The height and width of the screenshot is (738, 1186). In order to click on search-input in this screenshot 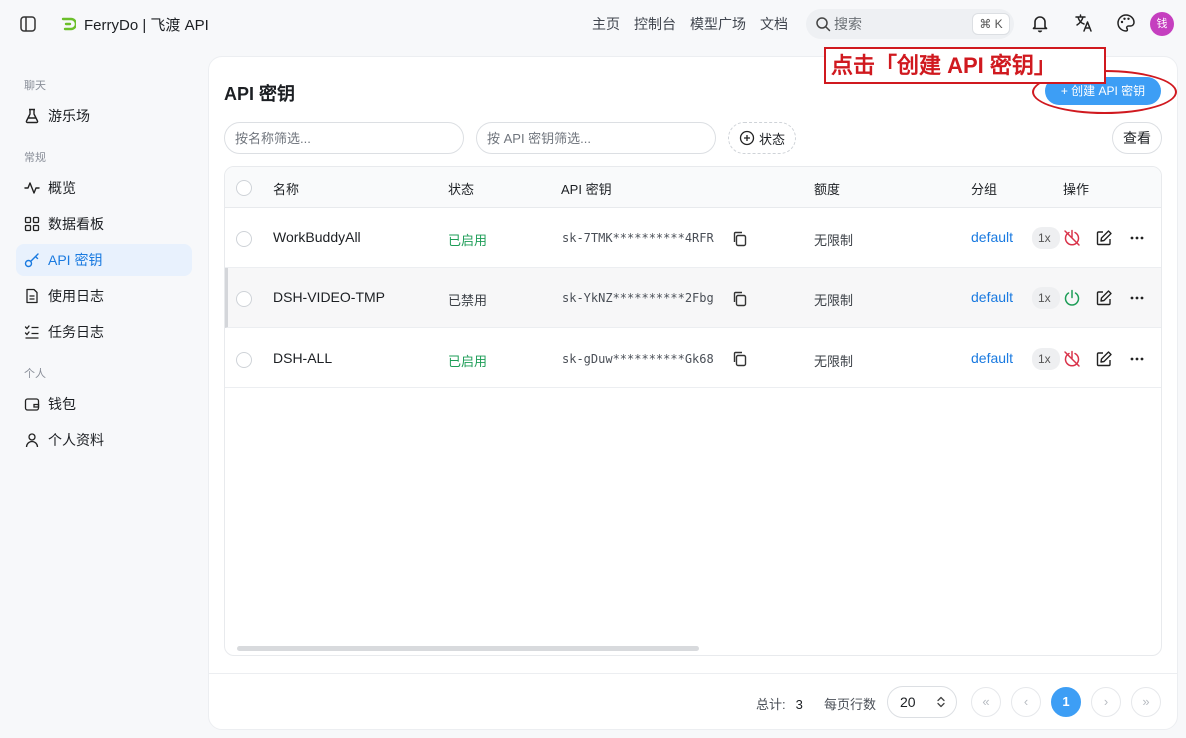, I will do `click(899, 24)`.